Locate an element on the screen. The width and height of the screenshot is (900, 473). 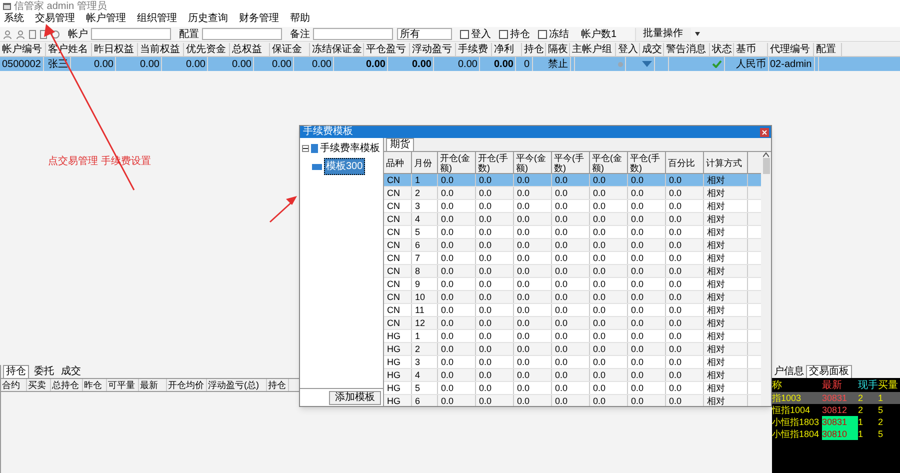
column-header: 月份 is located at coordinates (423, 163).